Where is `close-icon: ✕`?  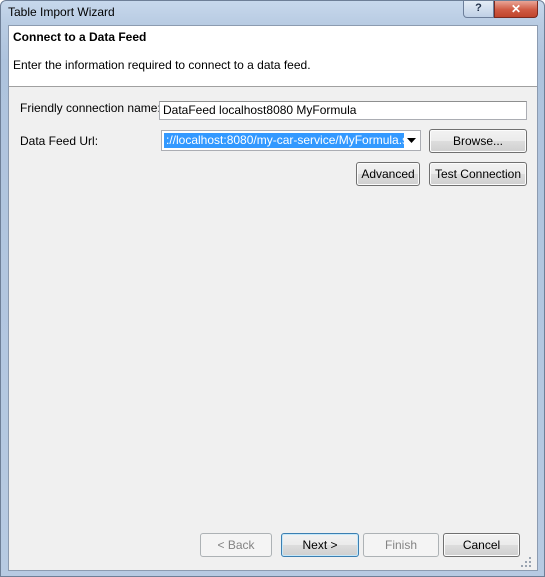 close-icon: ✕ is located at coordinates (516, 9).